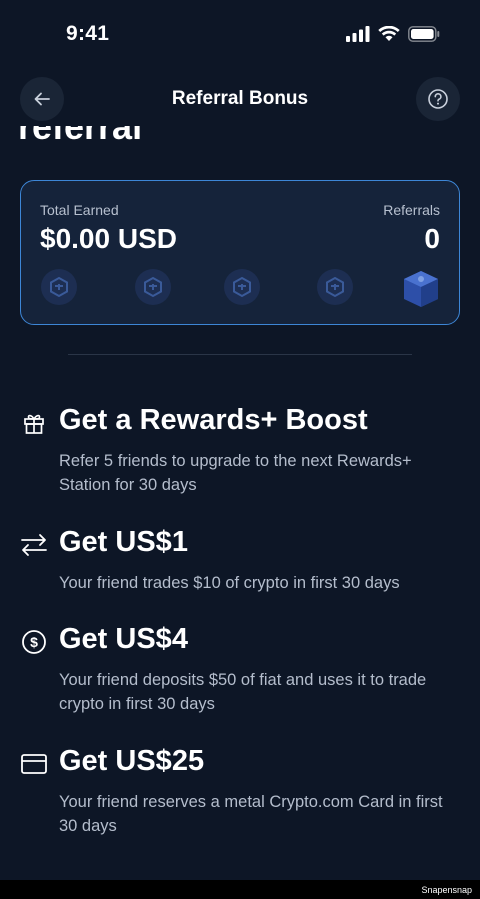 The image size is (480, 899). Describe the element at coordinates (132, 761) in the screenshot. I see `benefit-title: Get US$25` at that location.